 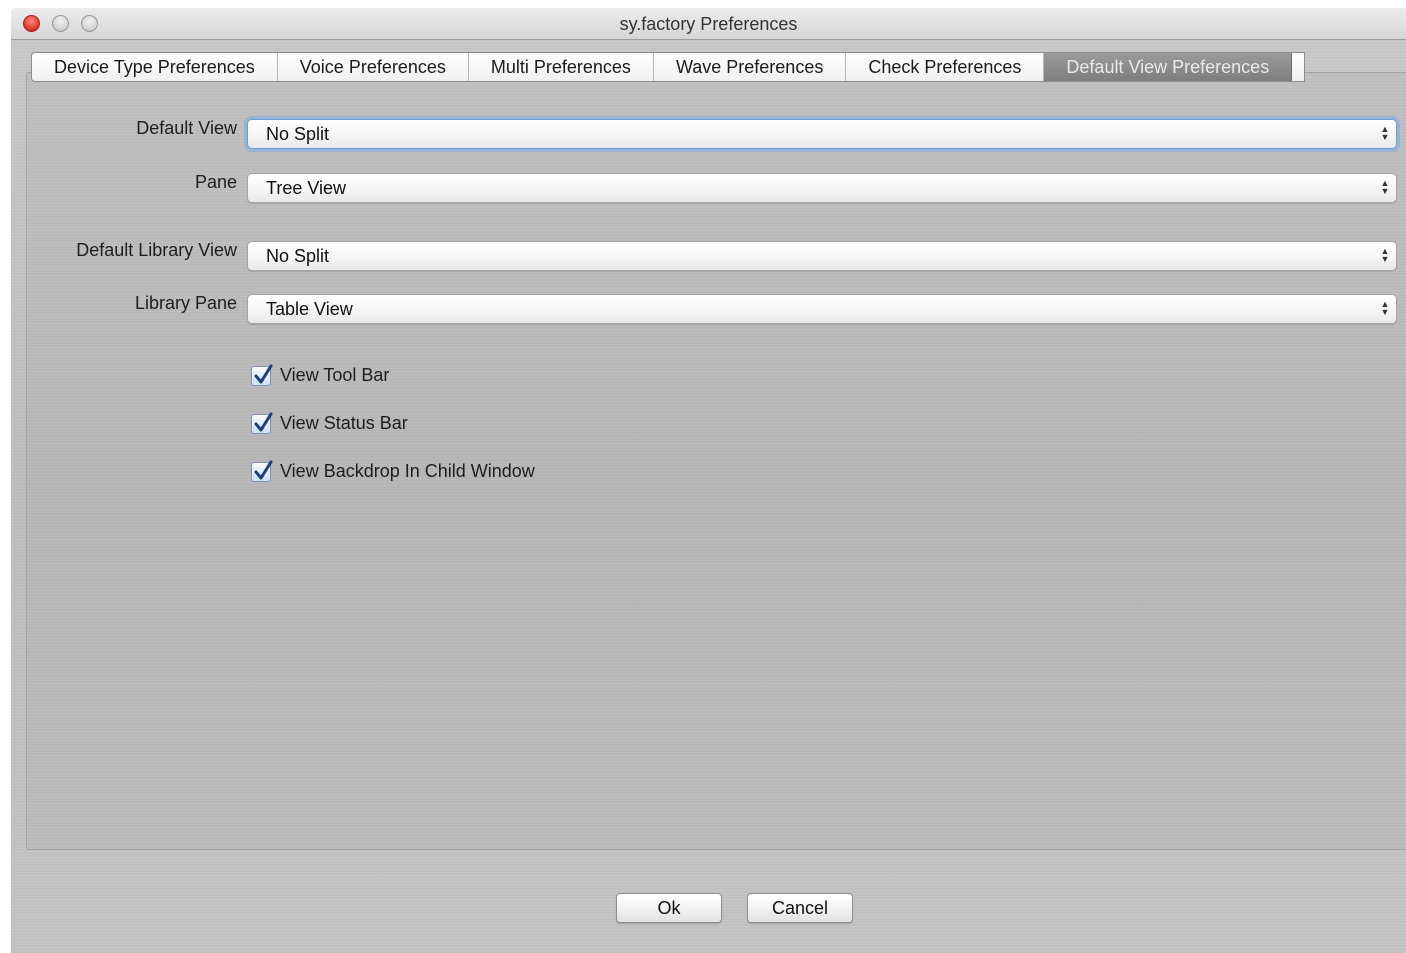 I want to click on library-pane-label: Library Pane, so click(x=185, y=303).